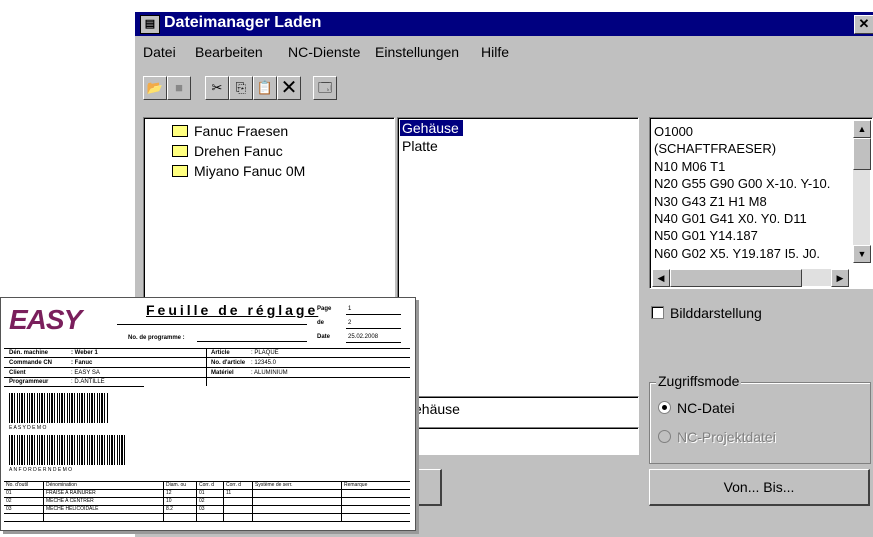 The width and height of the screenshot is (873, 537). What do you see at coordinates (664, 436) in the screenshot?
I see `radio-disabled-icon` at bounding box center [664, 436].